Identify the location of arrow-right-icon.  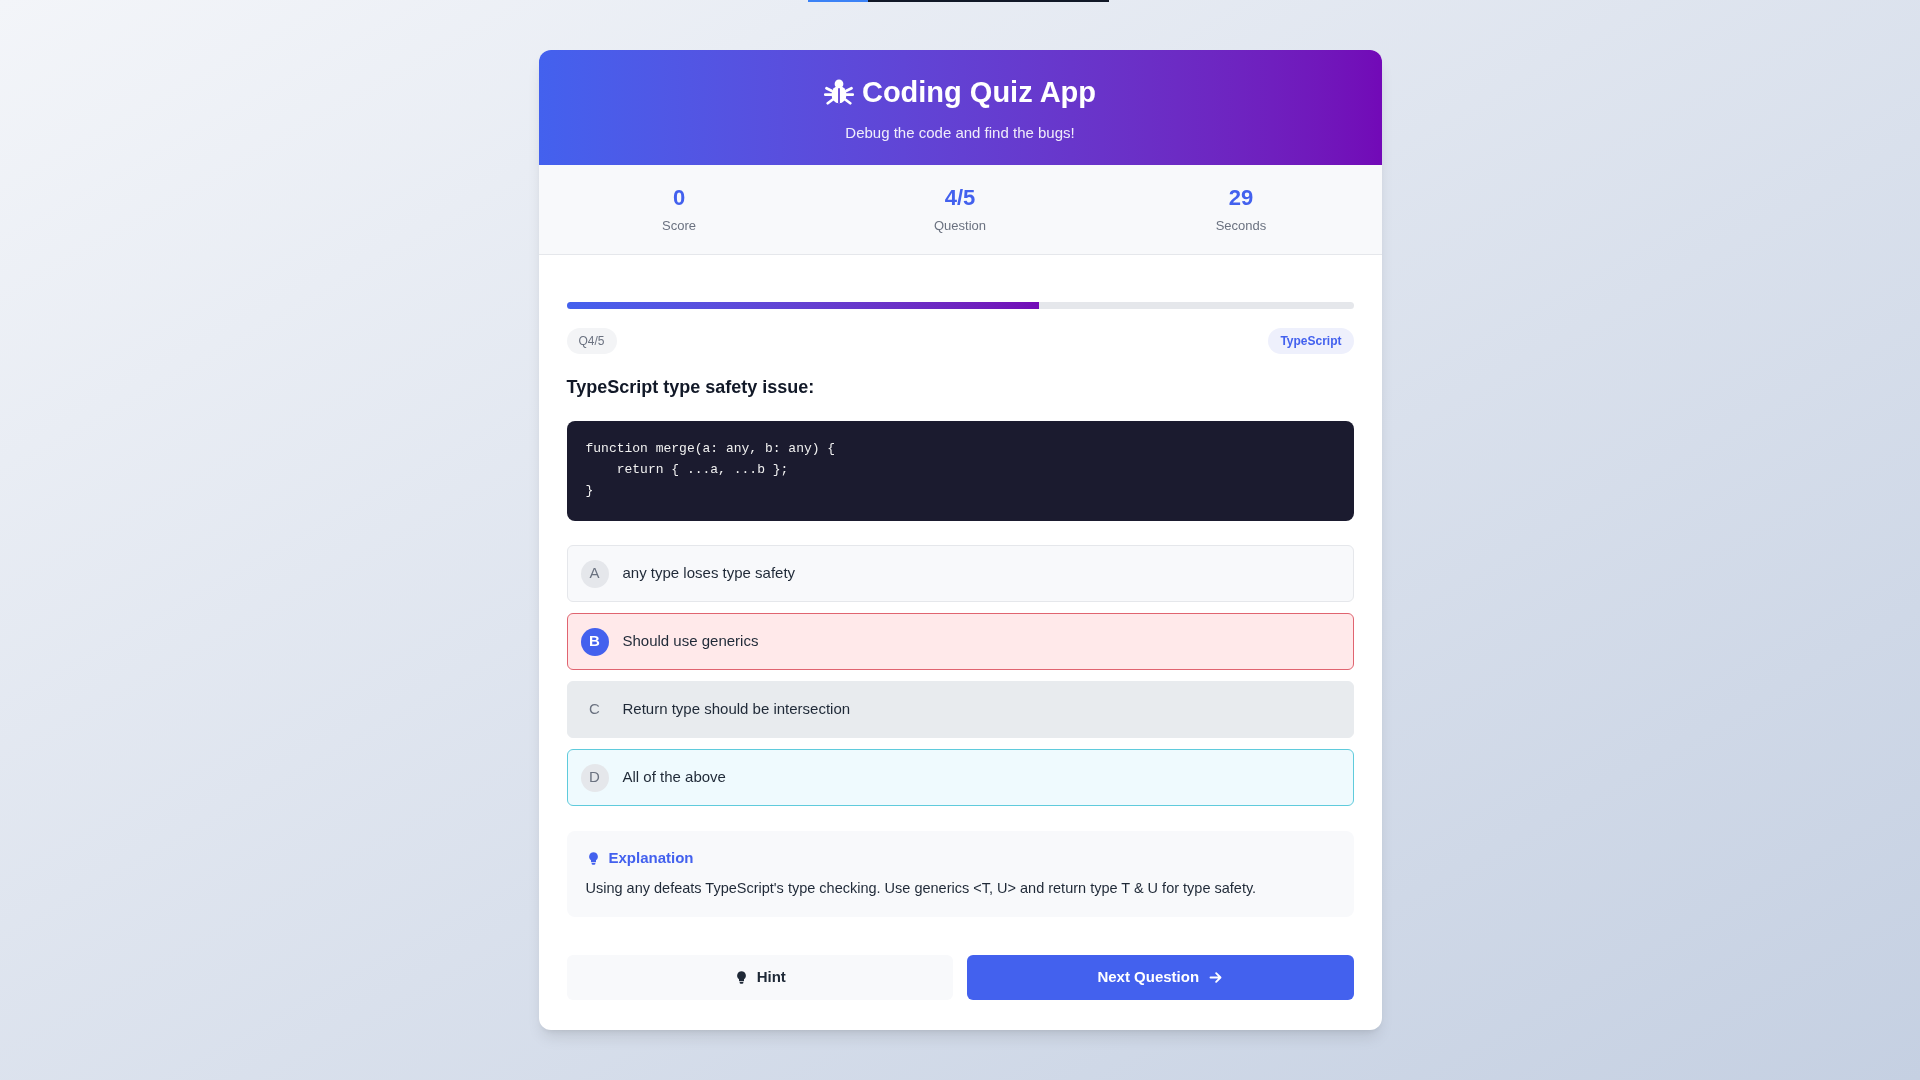
(1216, 977).